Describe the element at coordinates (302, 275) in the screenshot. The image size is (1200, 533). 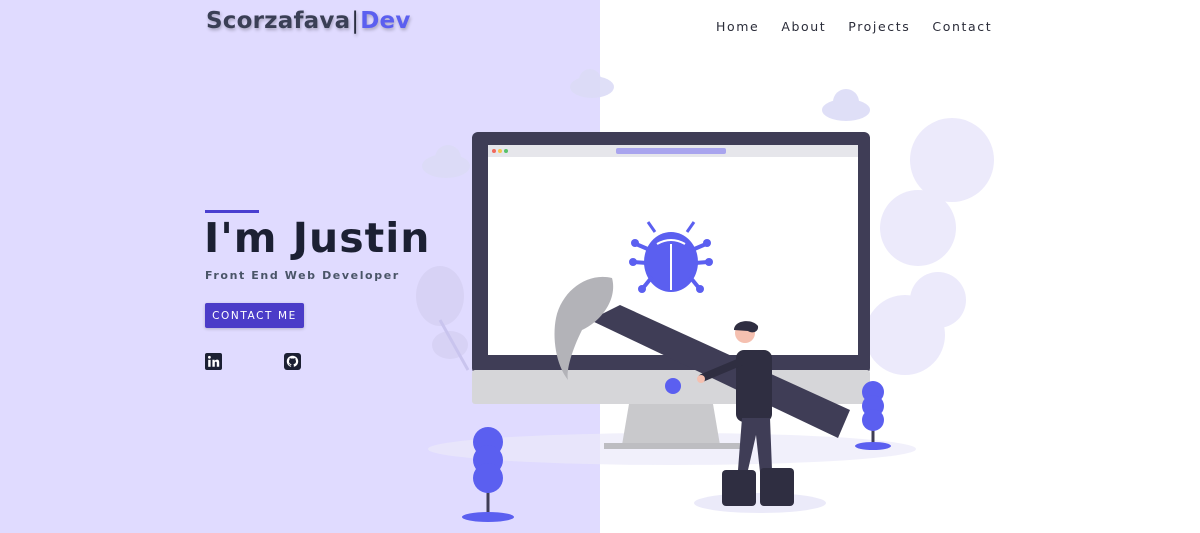
I see `hero-subtitle: Front End Web Developer` at that location.